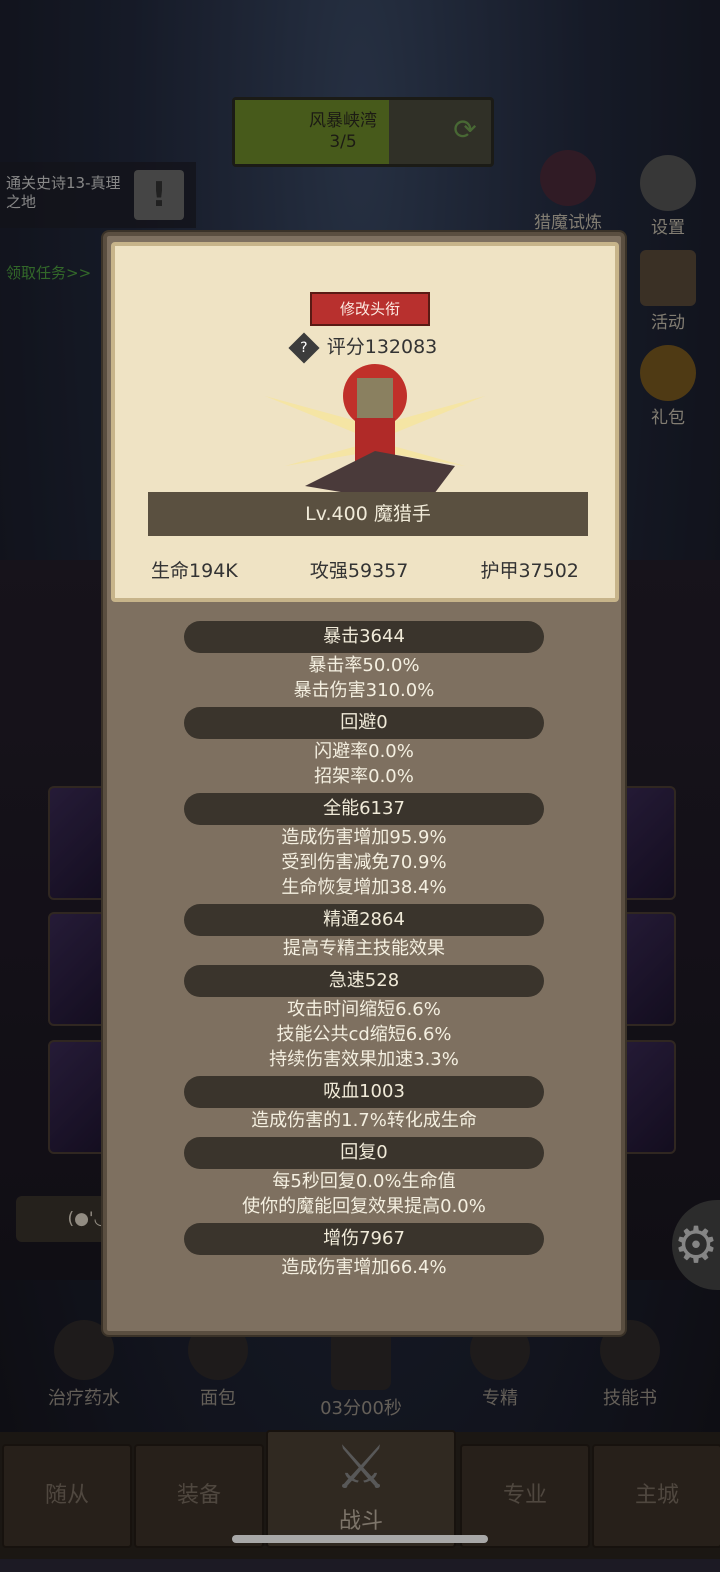  What do you see at coordinates (364, 837) in the screenshot?
I see `stat-line: 造成伤害增加95.9%` at bounding box center [364, 837].